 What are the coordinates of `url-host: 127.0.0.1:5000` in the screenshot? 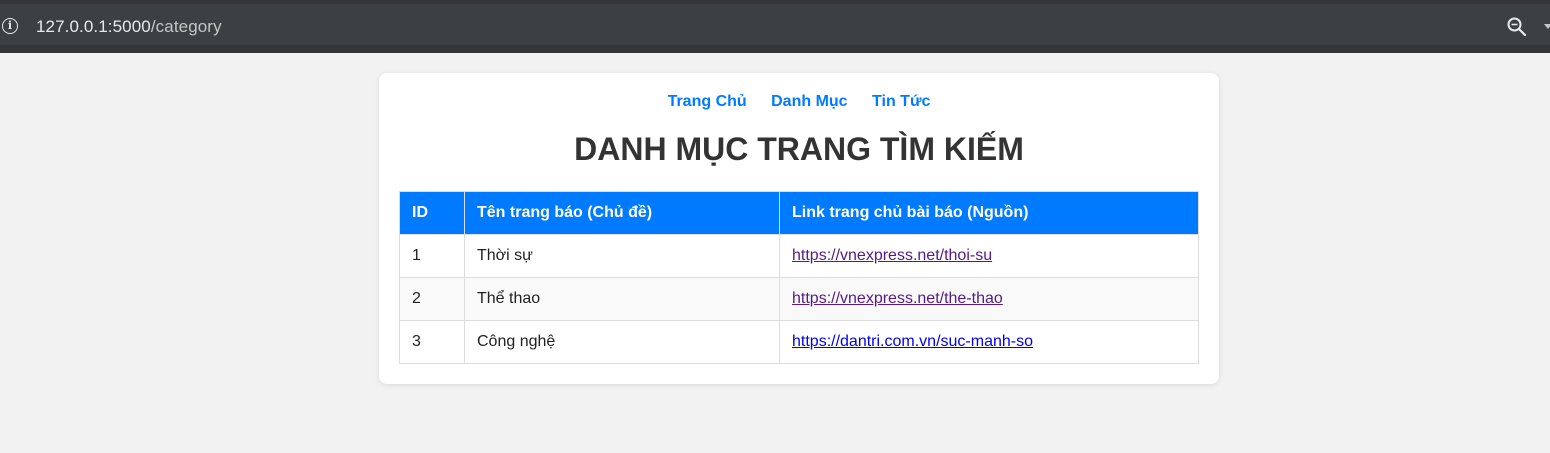 It's located at (93, 26).